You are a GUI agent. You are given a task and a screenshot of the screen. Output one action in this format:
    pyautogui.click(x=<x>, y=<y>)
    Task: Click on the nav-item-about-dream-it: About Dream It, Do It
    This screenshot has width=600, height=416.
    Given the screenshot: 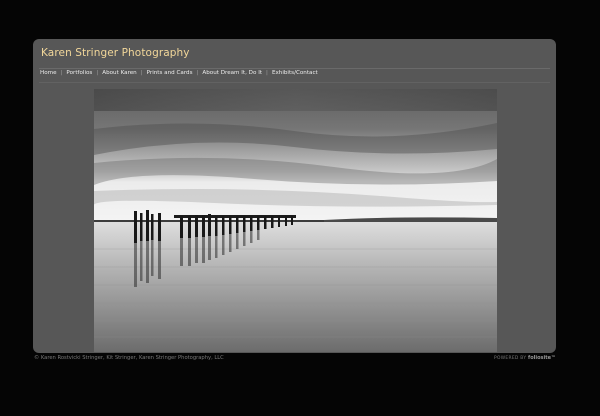 What is the action you would take?
    pyautogui.click(x=232, y=73)
    